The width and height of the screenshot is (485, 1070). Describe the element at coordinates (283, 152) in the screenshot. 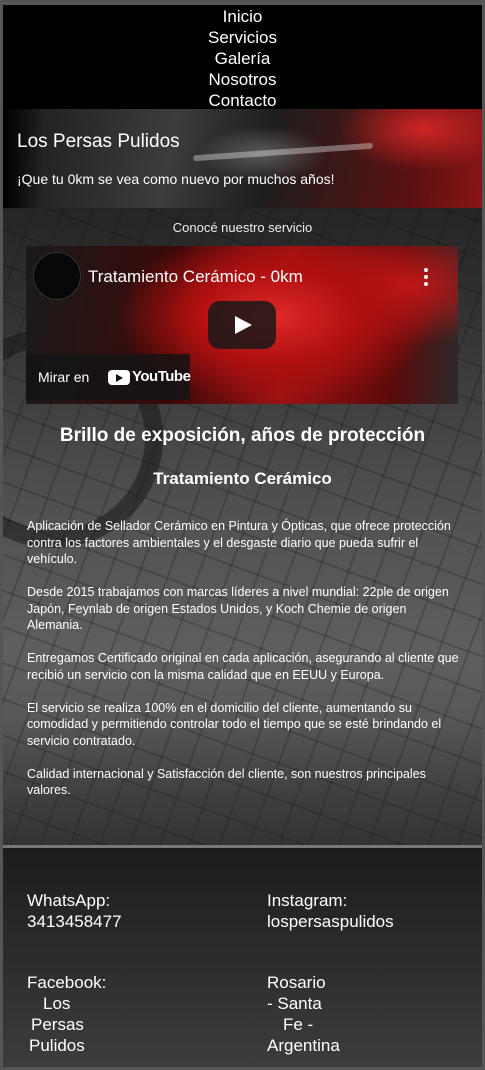

I see `hero-reflection` at that location.